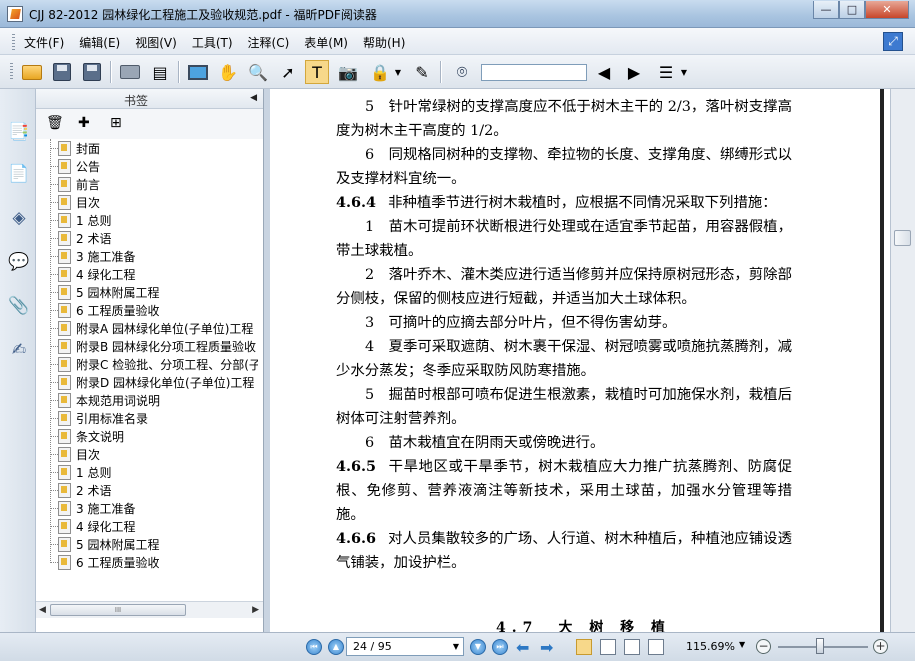  Describe the element at coordinates (44, 42) in the screenshot. I see `menu-file: 文件(F)` at that location.